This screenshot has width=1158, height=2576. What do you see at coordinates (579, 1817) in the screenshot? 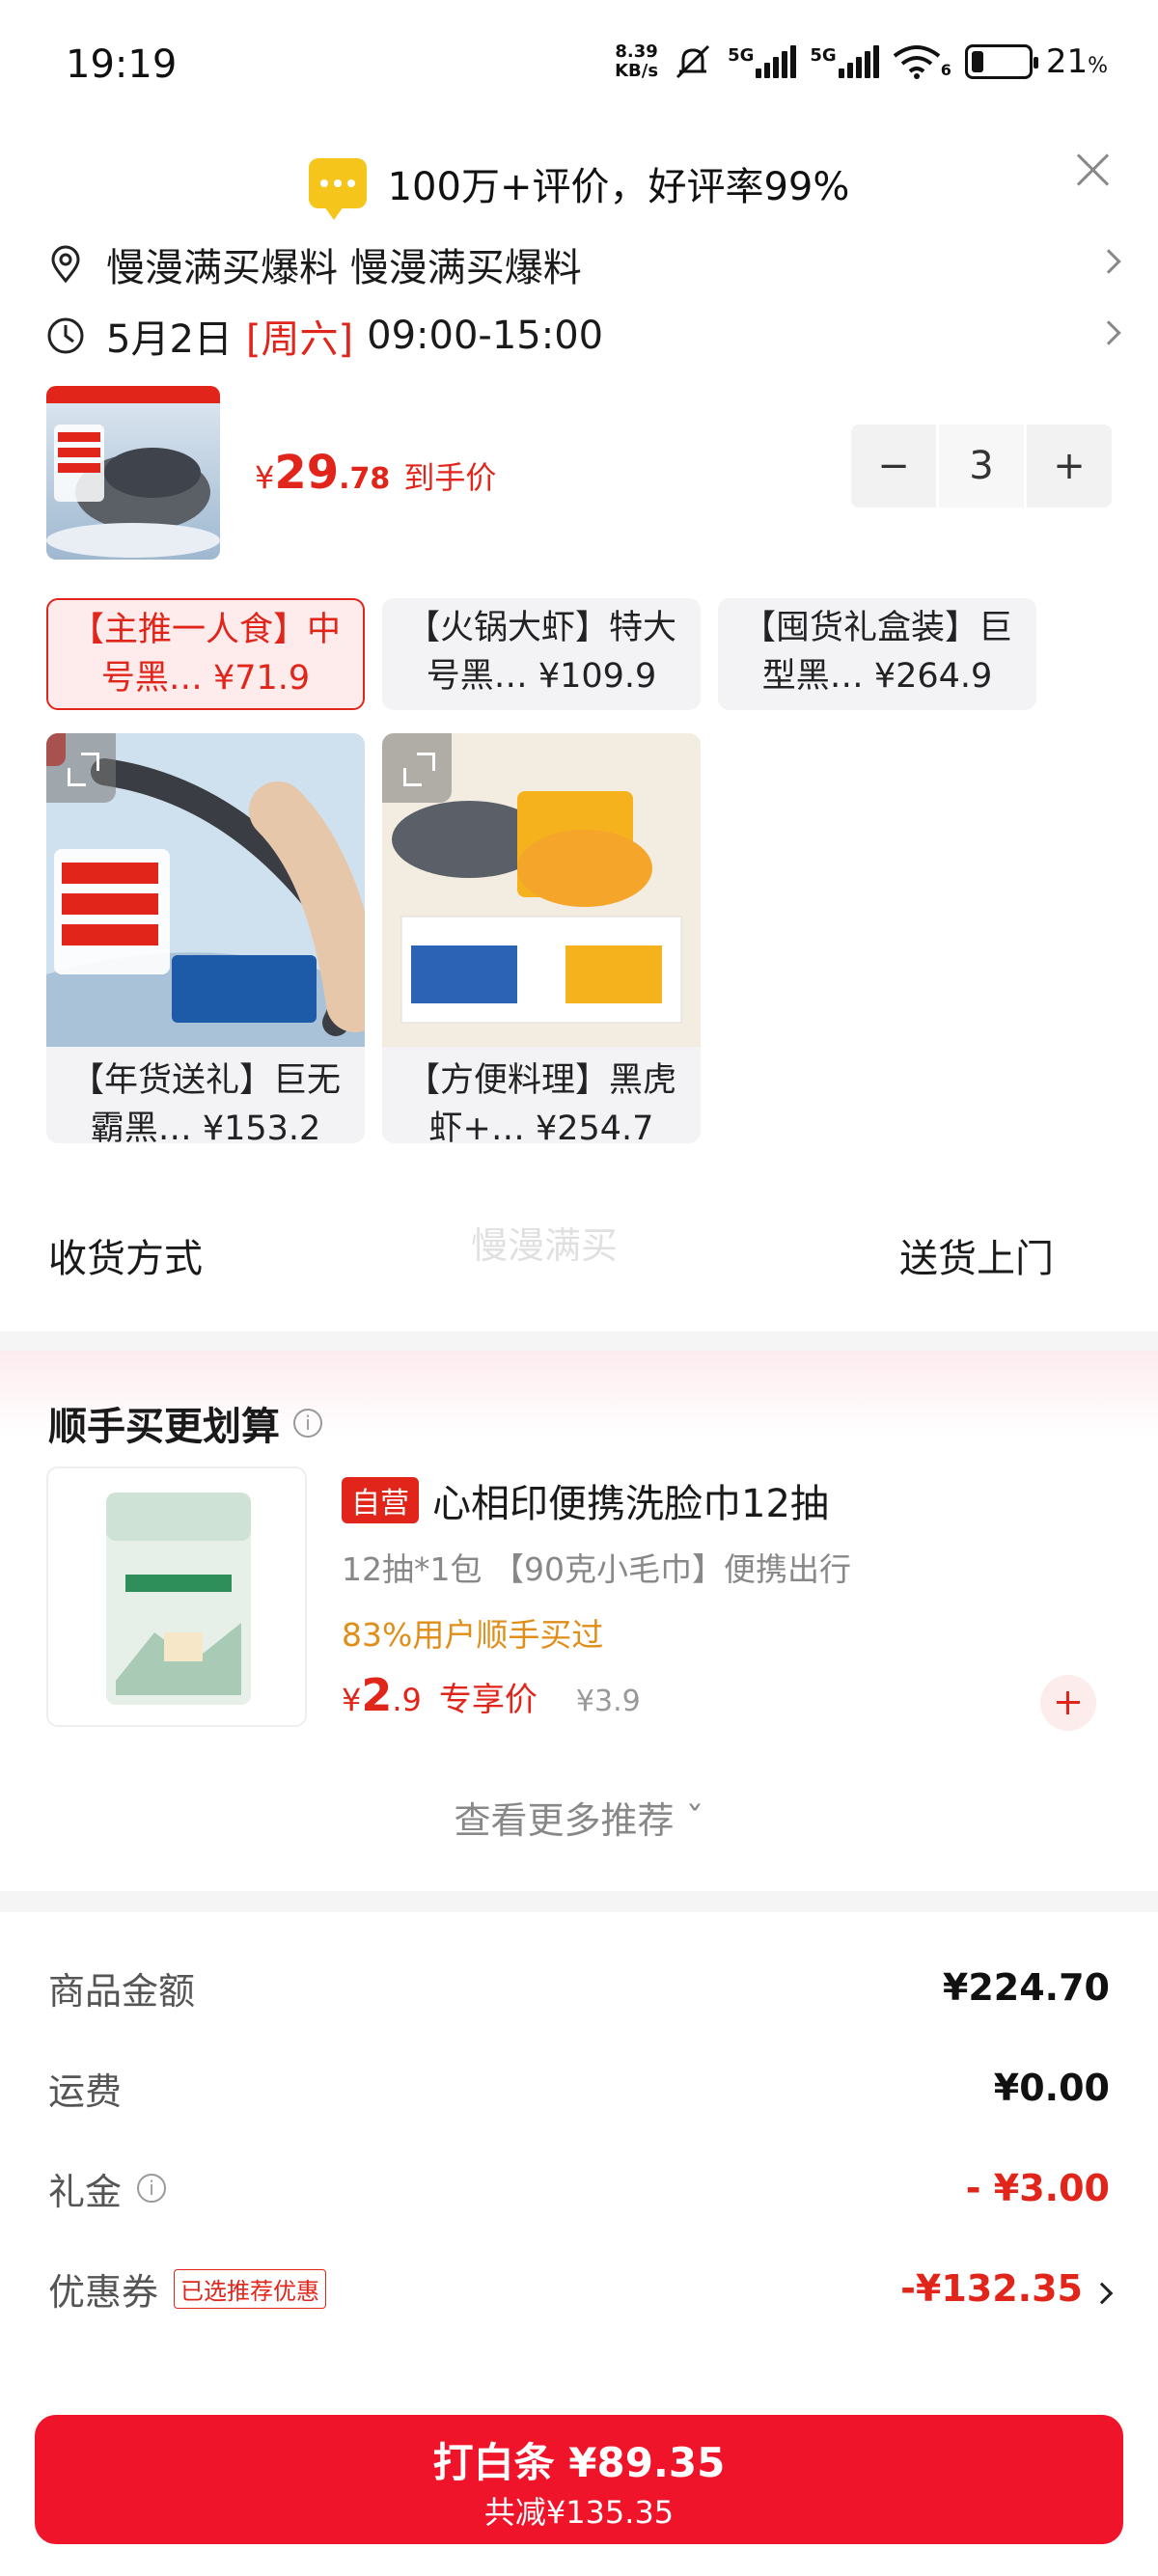
I see `see-more-recommendations: 查看更多推荐 ˇ` at bounding box center [579, 1817].